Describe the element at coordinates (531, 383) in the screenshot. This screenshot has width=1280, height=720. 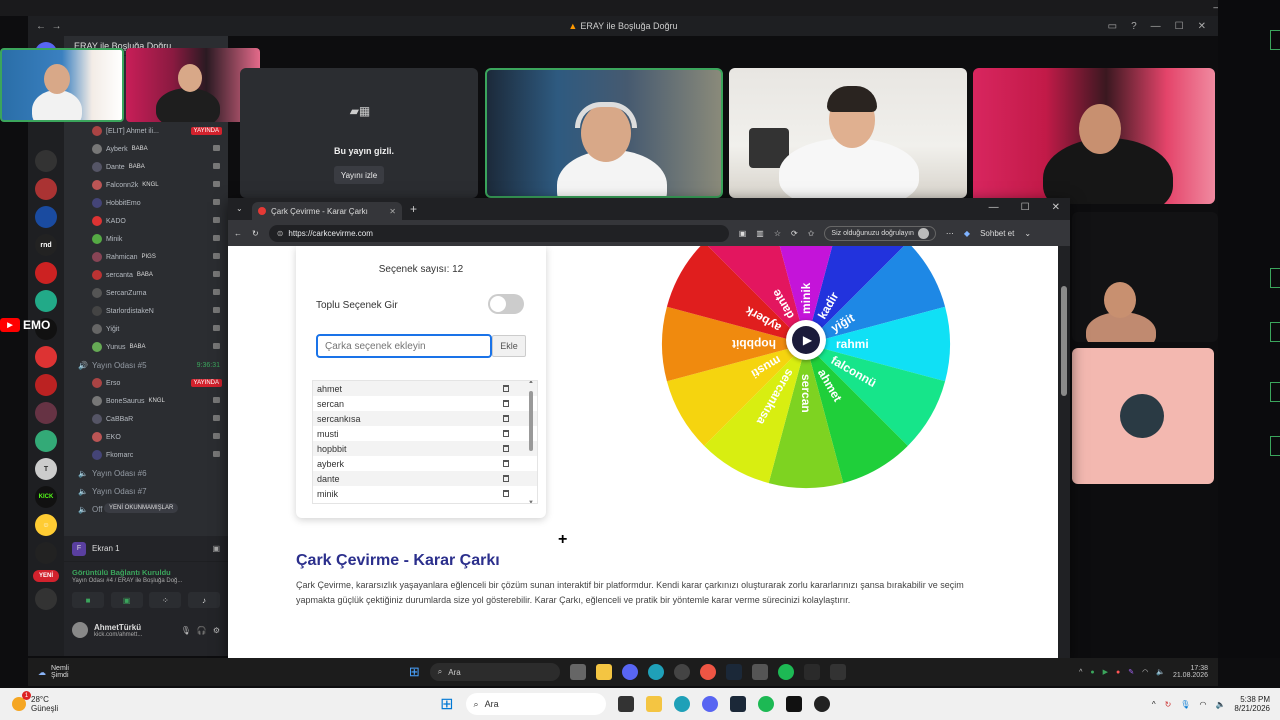
I see `scroll-up-icon: ▲` at that location.